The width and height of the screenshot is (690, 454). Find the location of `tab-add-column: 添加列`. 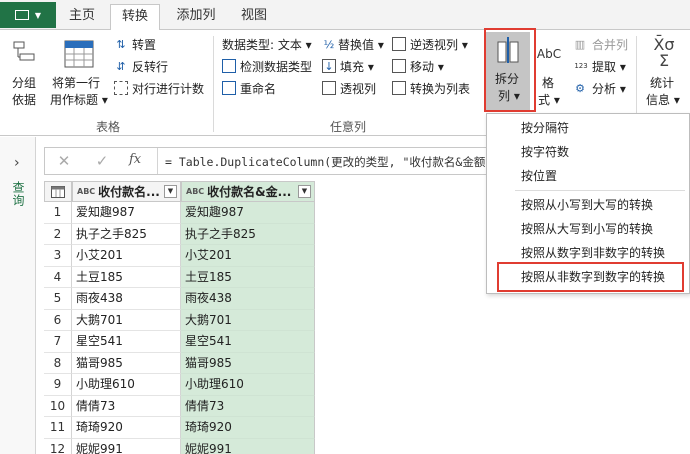

tab-add-column: 添加列 is located at coordinates (196, 17).